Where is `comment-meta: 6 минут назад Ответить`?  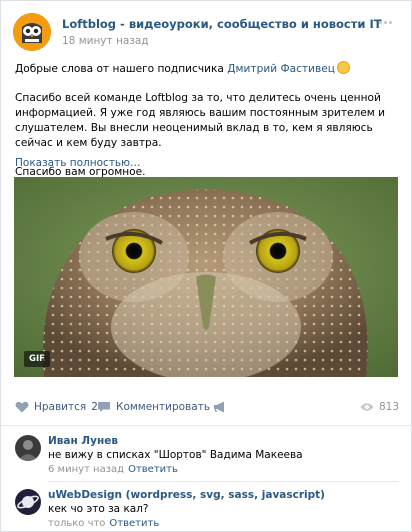 comment-meta: 6 минут назад Ответить is located at coordinates (113, 469).